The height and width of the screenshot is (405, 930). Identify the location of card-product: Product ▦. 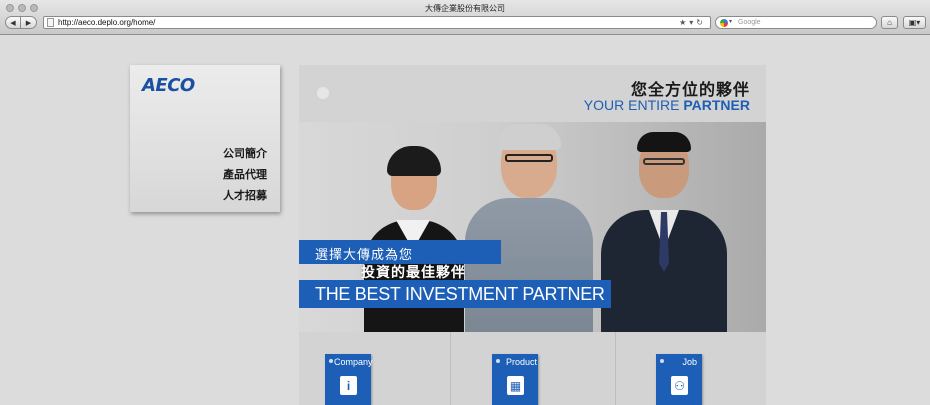
(527, 368).